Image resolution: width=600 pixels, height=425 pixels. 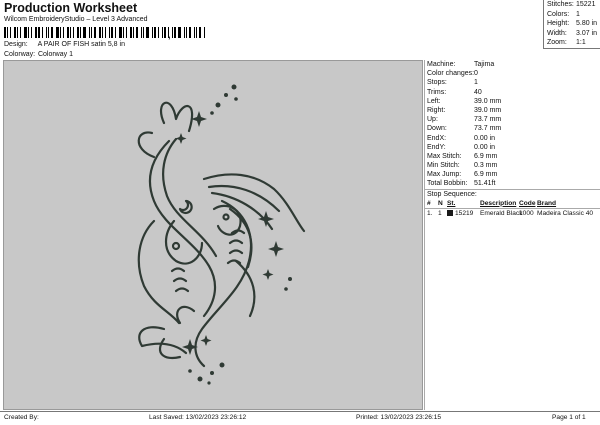 I want to click on stat-width: Width: 3.07 in, so click(x=572, y=33).